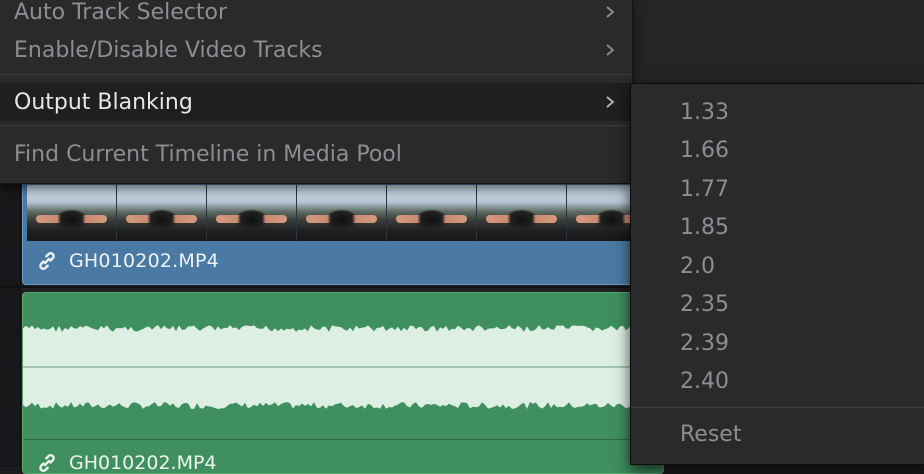  I want to click on audio-waveform, so click(343, 367).